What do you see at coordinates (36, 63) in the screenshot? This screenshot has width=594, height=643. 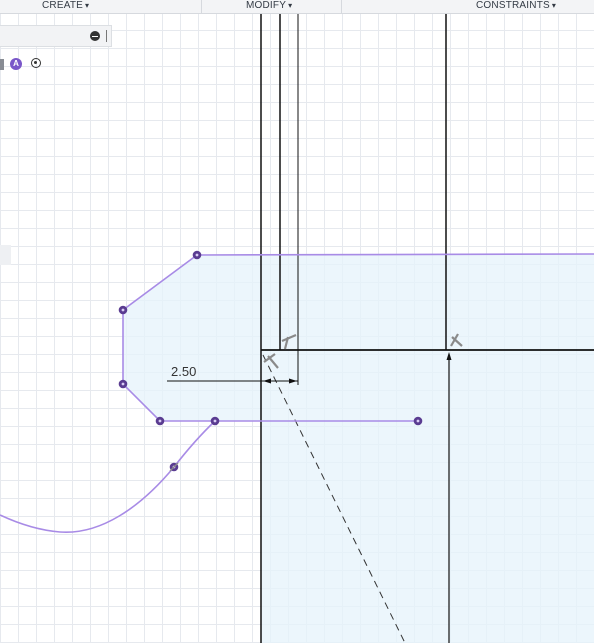 I see `target-icon` at bounding box center [36, 63].